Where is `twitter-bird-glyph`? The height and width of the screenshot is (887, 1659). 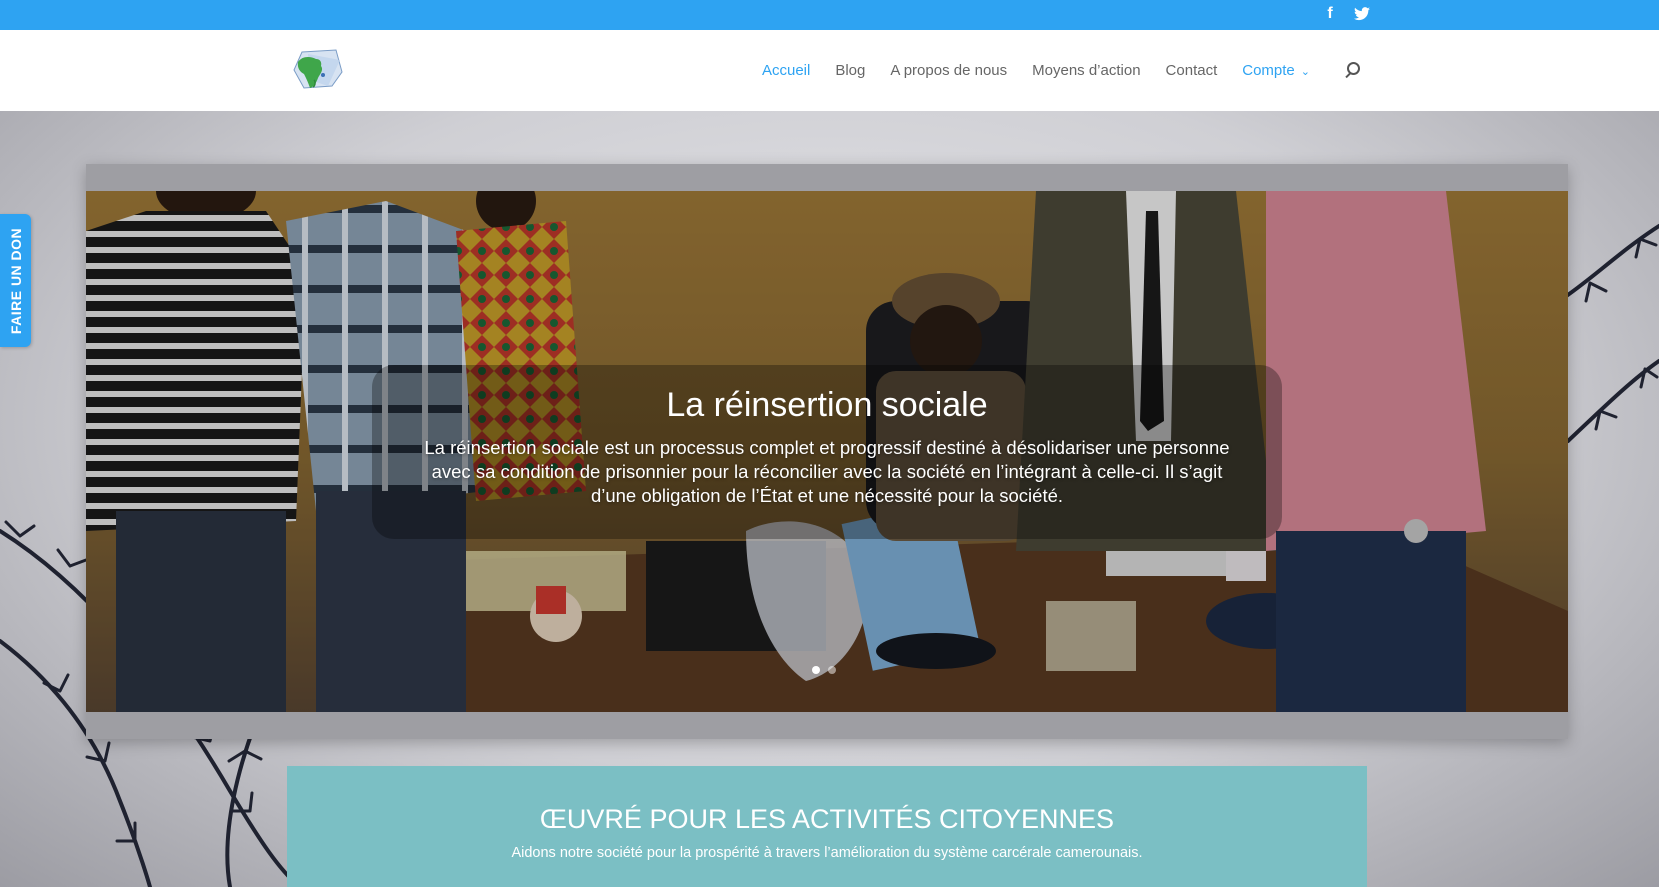 twitter-bird-glyph is located at coordinates (1362, 14).